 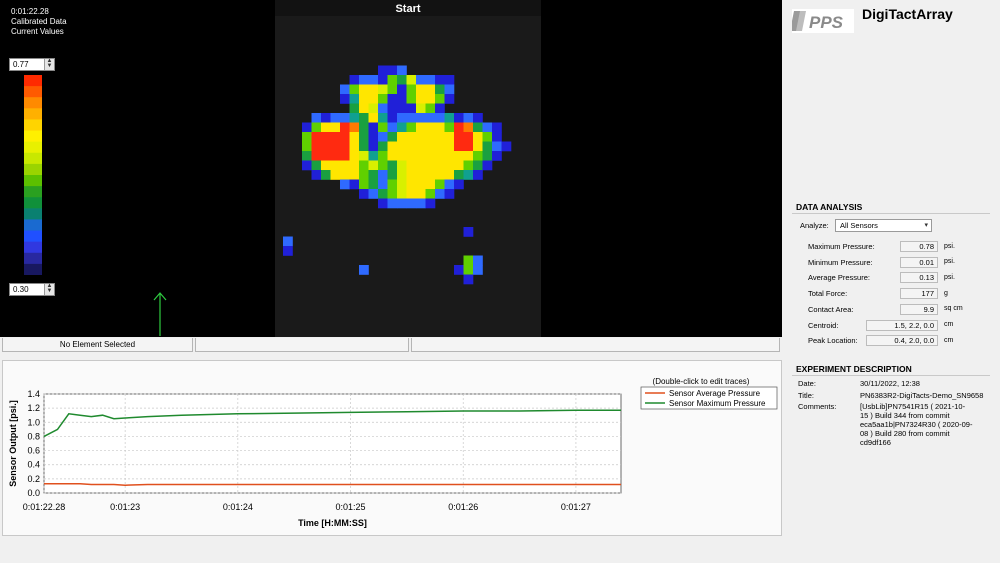 I want to click on pps-logo: PPS, so click(x=823, y=21).